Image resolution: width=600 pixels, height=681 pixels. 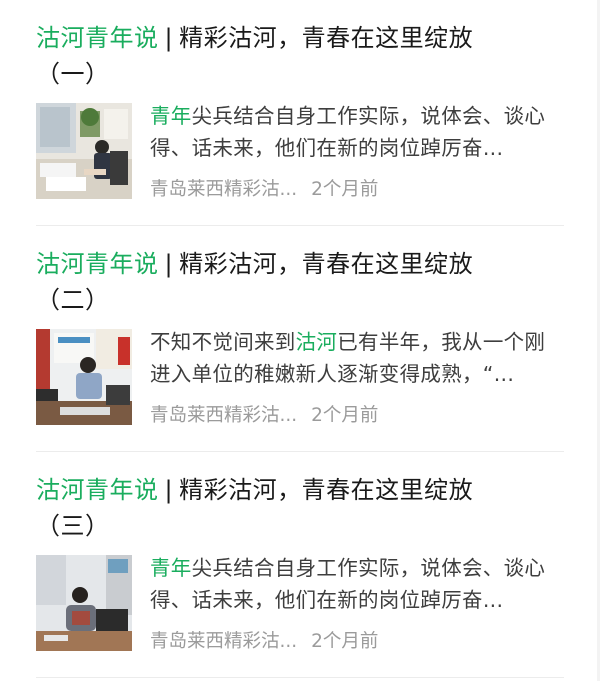 I want to click on woman-writing-at-desk-photo, so click(x=84, y=151).